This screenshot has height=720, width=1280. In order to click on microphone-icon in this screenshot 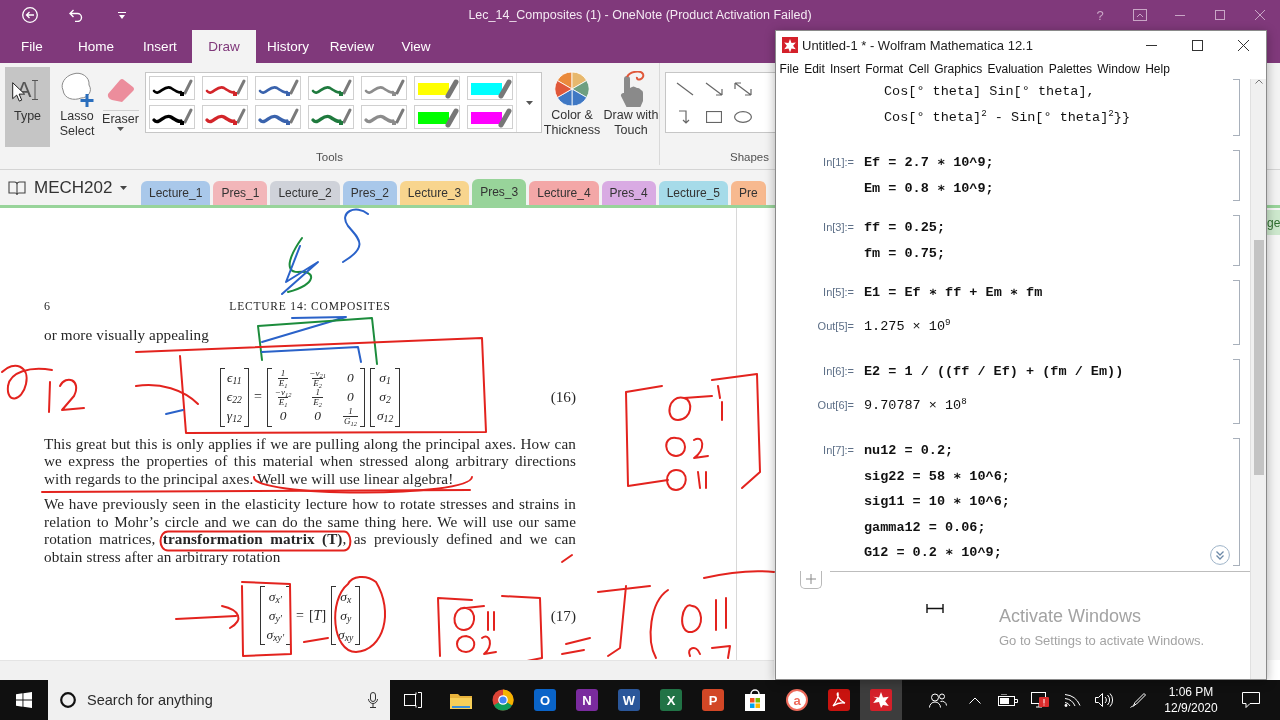, I will do `click(373, 700)`.